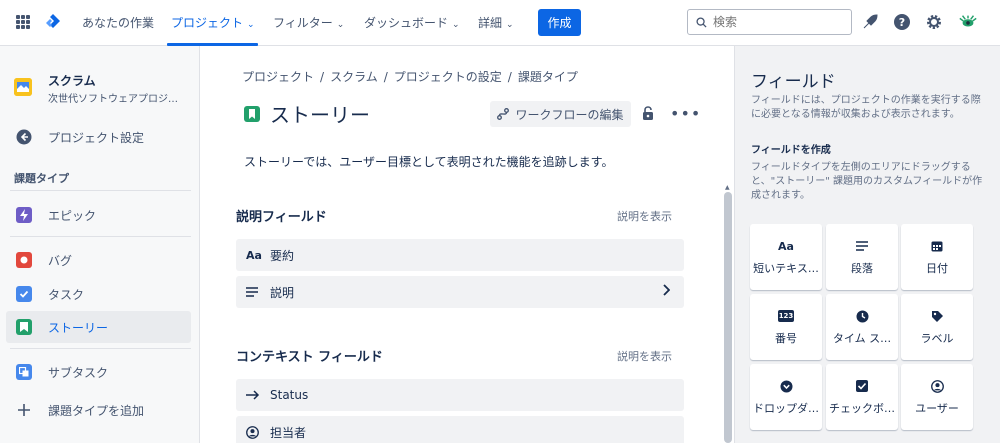 The image size is (1000, 443). Describe the element at coordinates (559, 22) in the screenshot. I see `create-button: 作成` at that location.